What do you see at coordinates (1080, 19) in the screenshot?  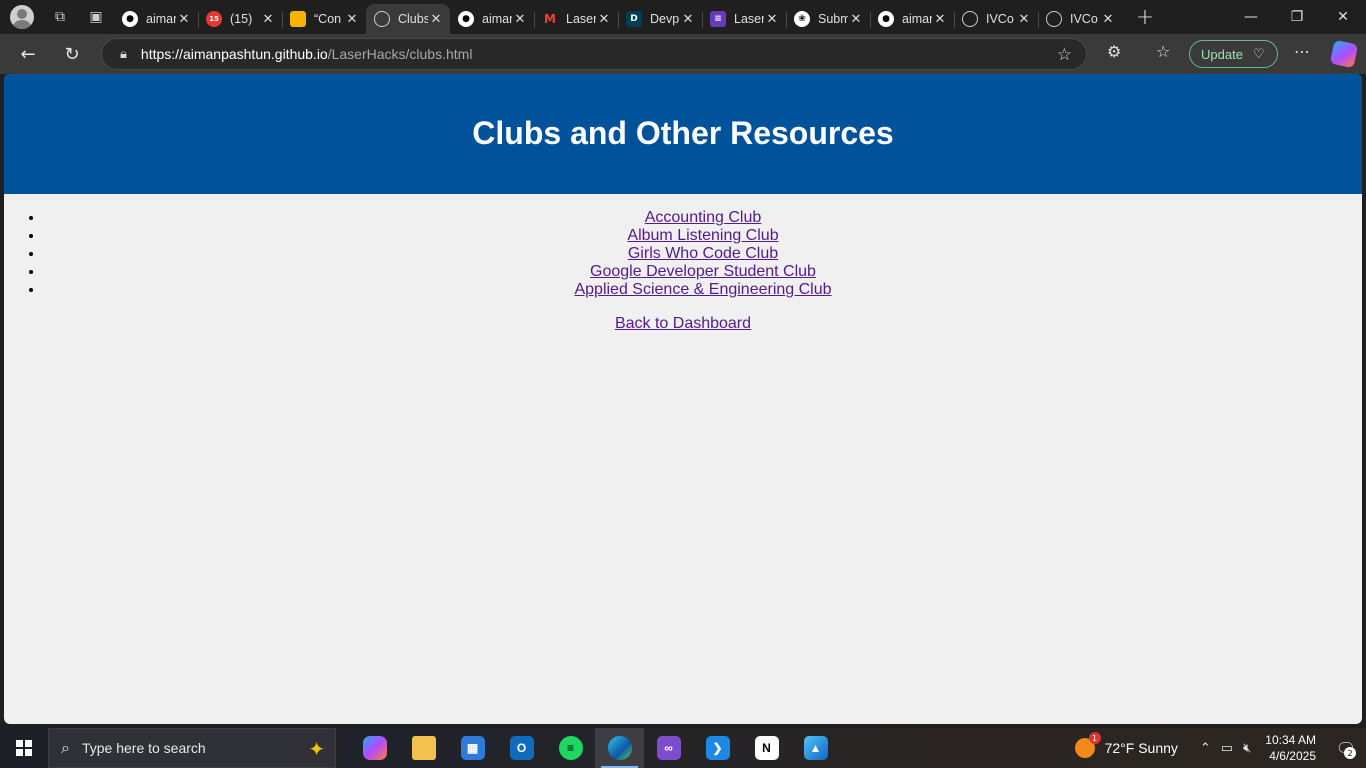 I see `tab-ivco-2: IVCo ✕` at bounding box center [1080, 19].